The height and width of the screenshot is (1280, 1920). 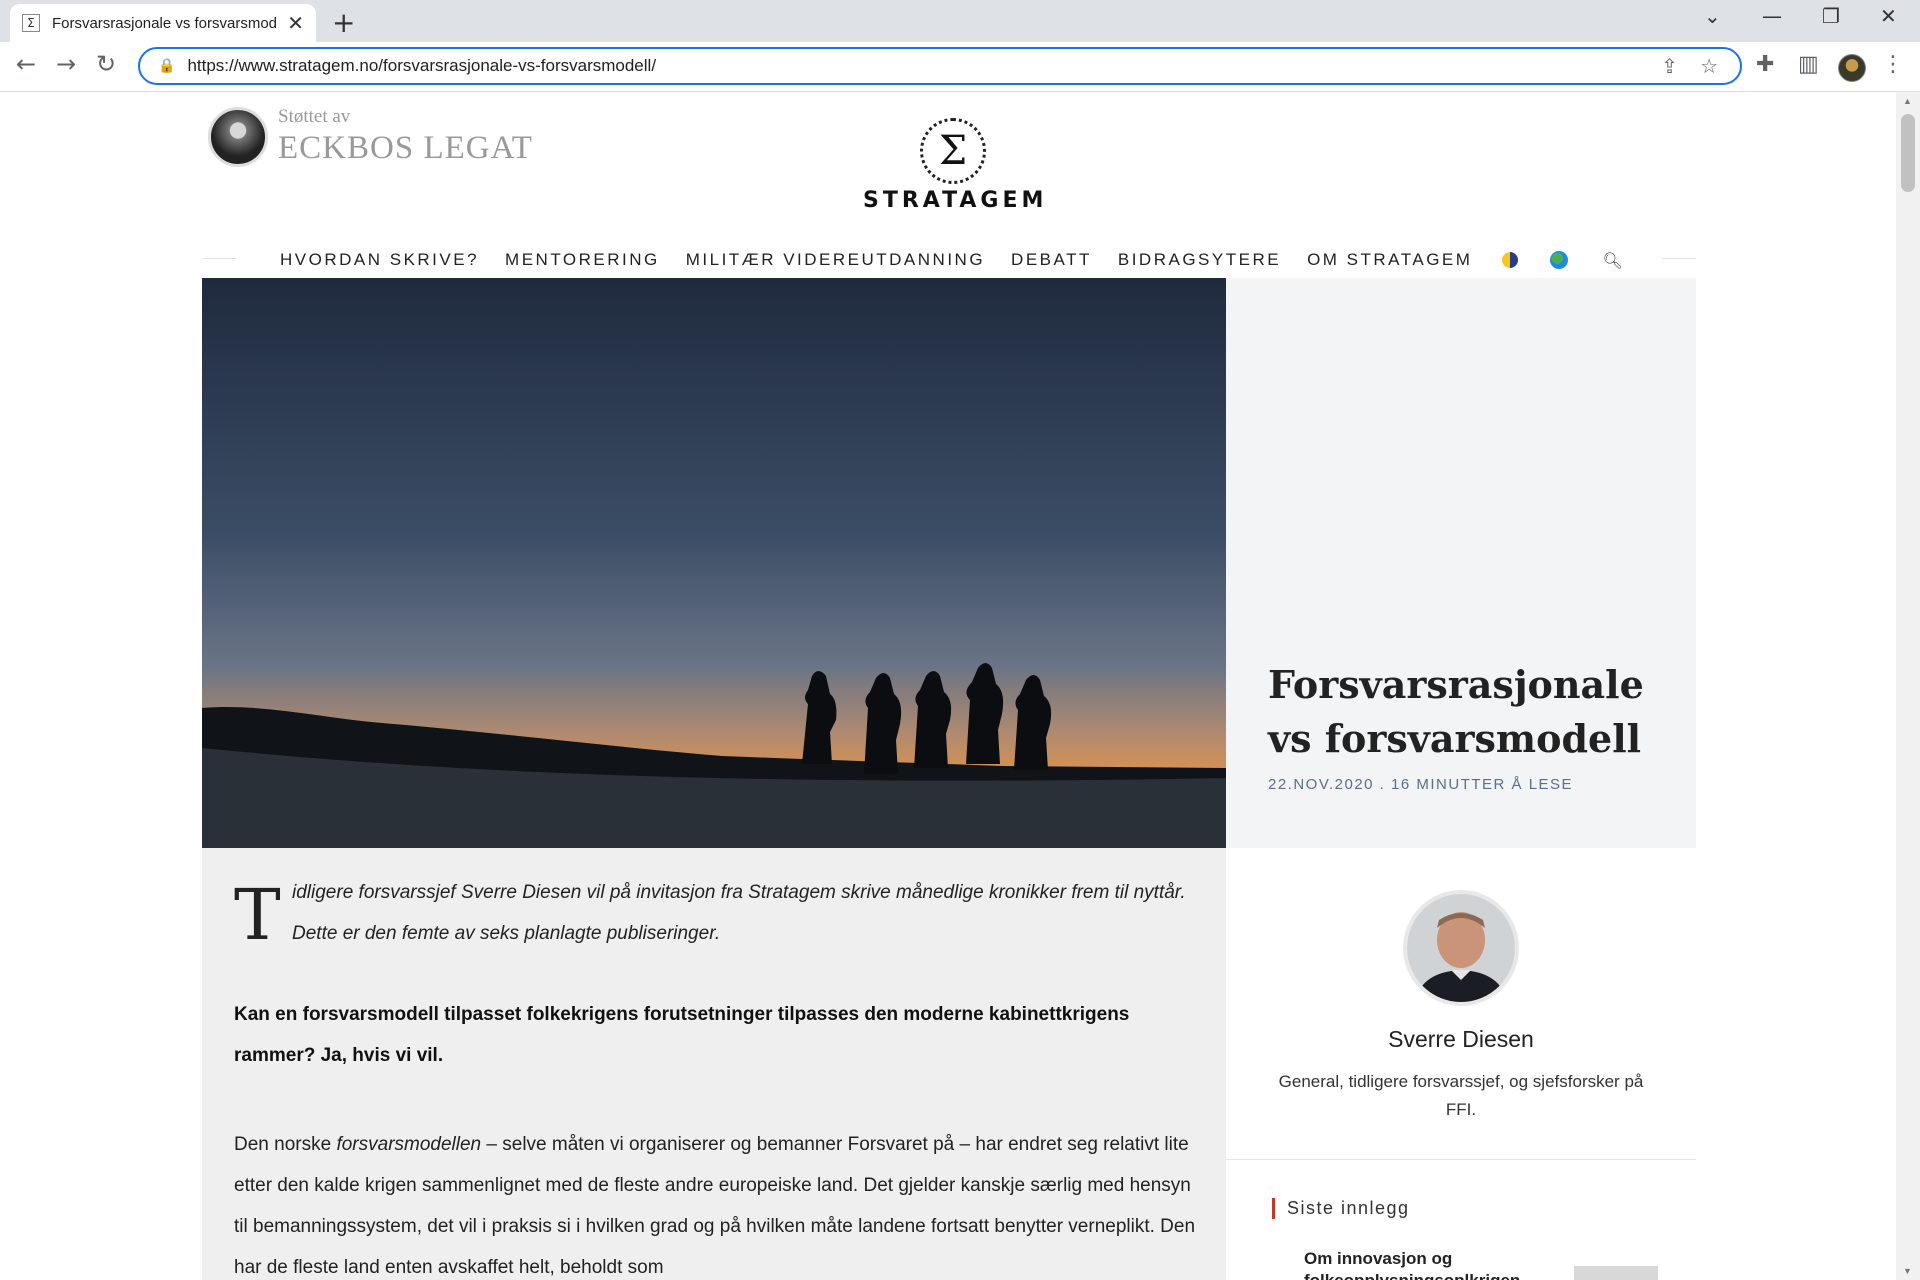 What do you see at coordinates (1852, 68) in the screenshot?
I see `profile-icon` at bounding box center [1852, 68].